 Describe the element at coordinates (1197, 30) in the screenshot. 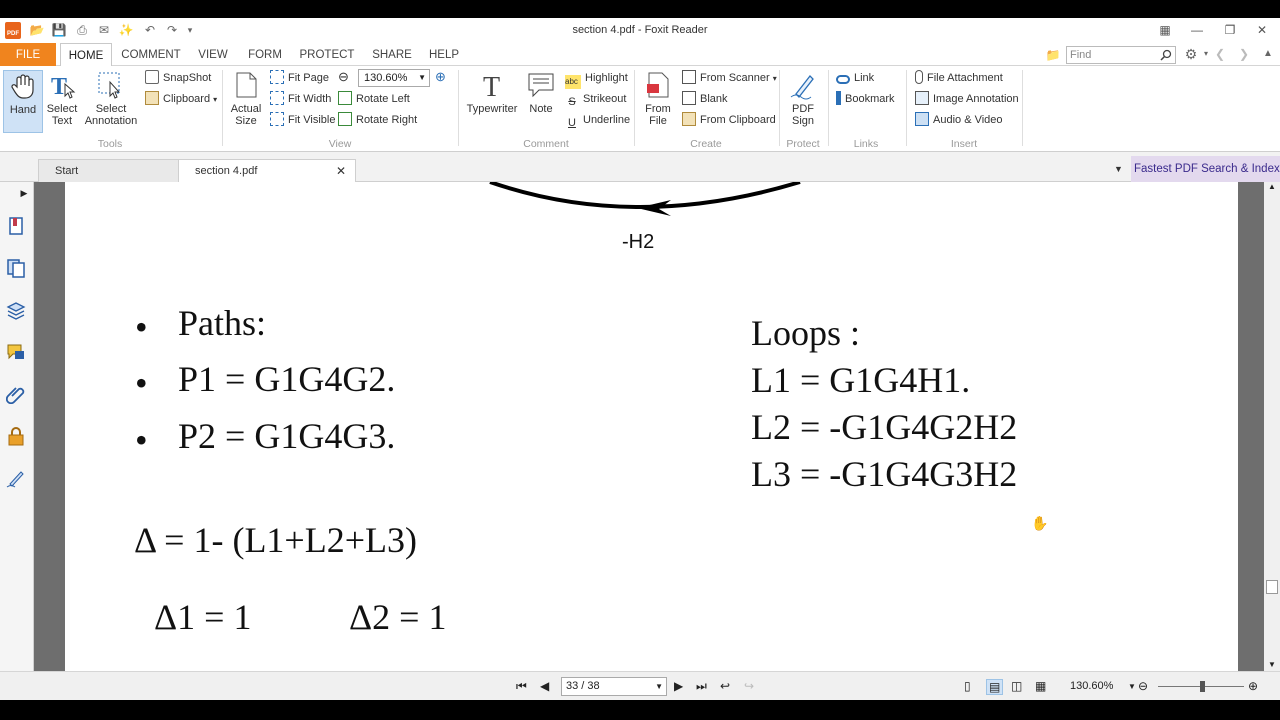

I see `minimize-button: —` at that location.